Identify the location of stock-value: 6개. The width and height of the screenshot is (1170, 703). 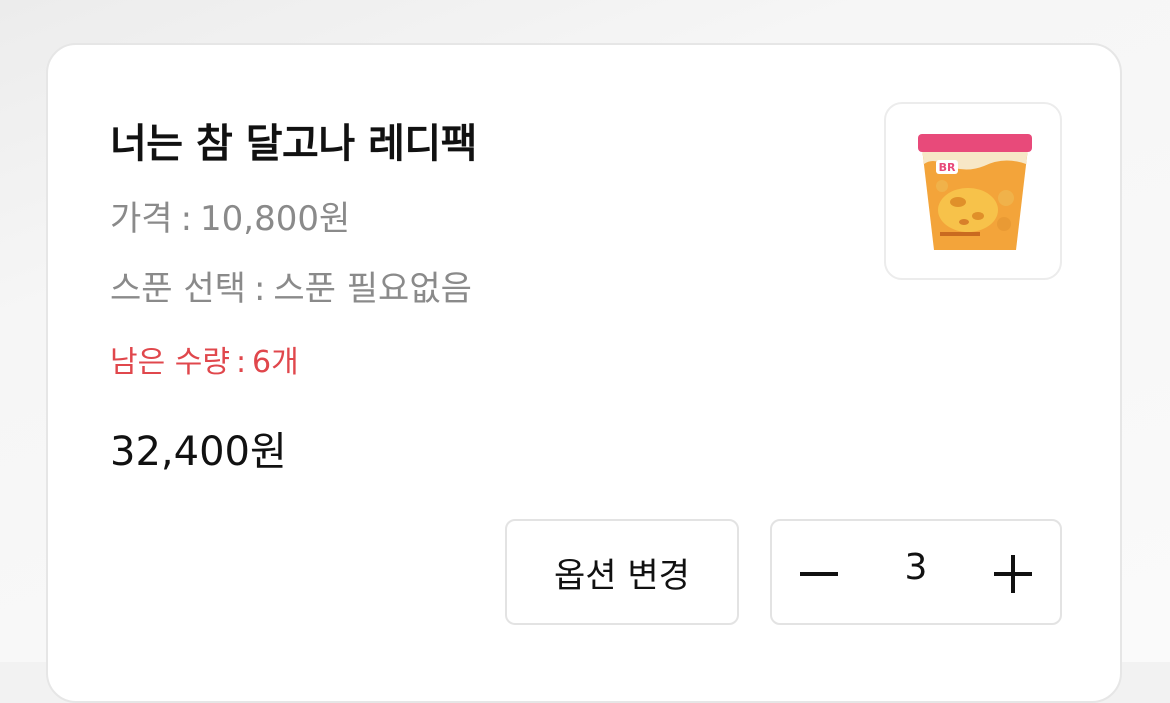
(275, 362).